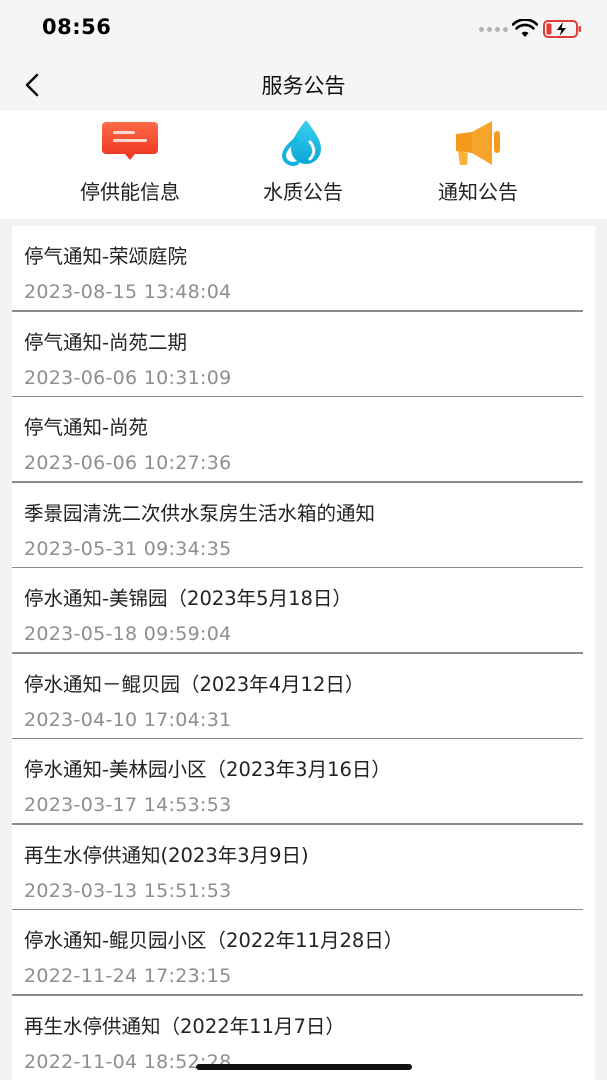  What do you see at coordinates (128, 377) in the screenshot?
I see `notice-date: 2023-06-06 10:31:09` at bounding box center [128, 377].